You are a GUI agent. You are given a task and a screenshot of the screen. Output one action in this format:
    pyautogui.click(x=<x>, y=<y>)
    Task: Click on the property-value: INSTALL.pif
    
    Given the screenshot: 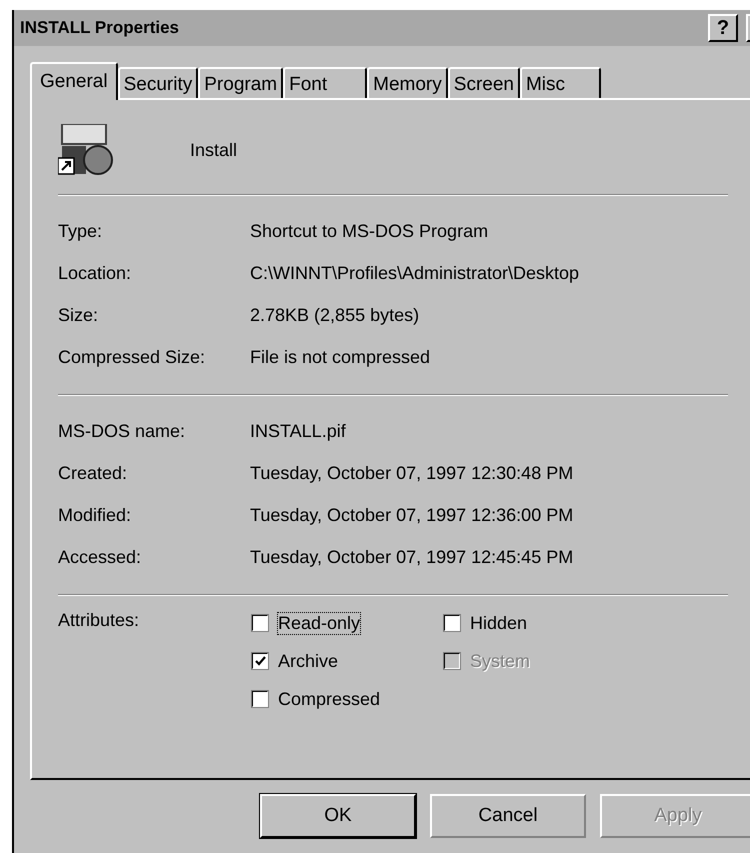 What is the action you would take?
    pyautogui.click(x=298, y=431)
    